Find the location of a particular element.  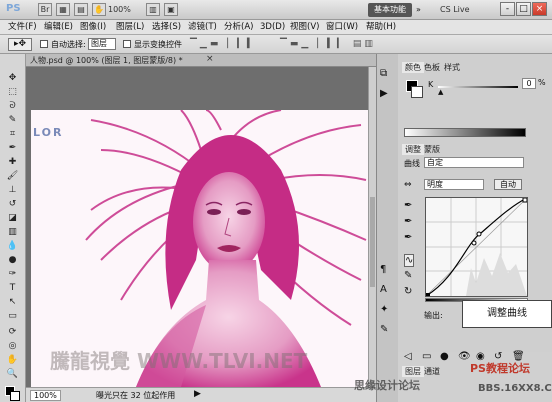

auto-select-dropdown: 图层 is located at coordinates (102, 44).